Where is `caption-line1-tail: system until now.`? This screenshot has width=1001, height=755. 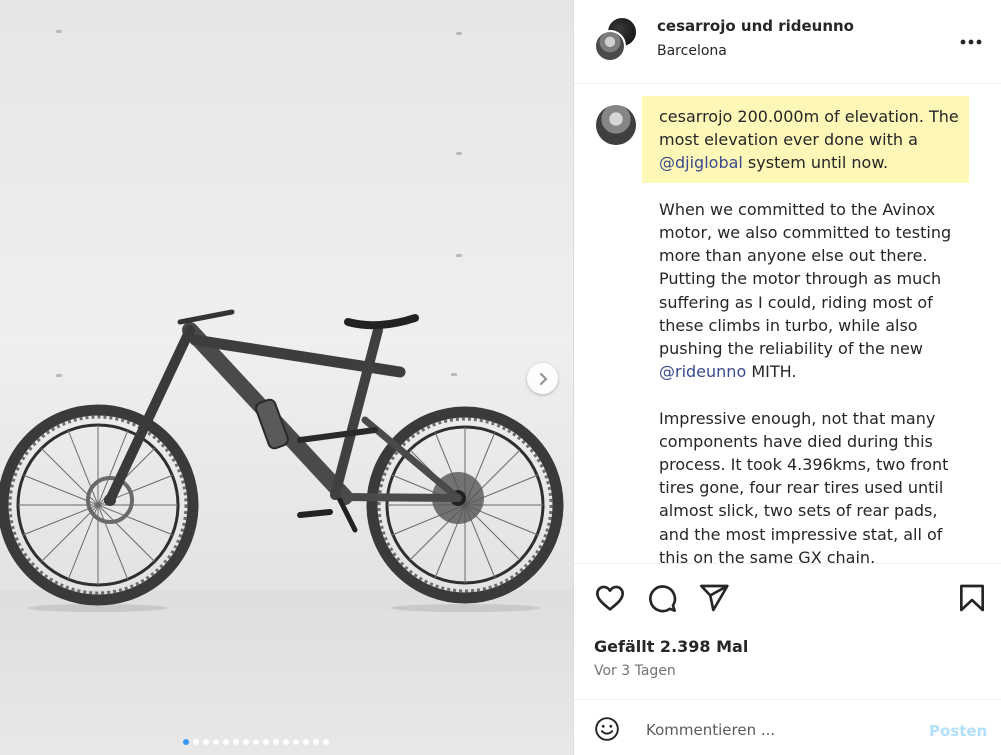 caption-line1-tail: system until now. is located at coordinates (815, 163).